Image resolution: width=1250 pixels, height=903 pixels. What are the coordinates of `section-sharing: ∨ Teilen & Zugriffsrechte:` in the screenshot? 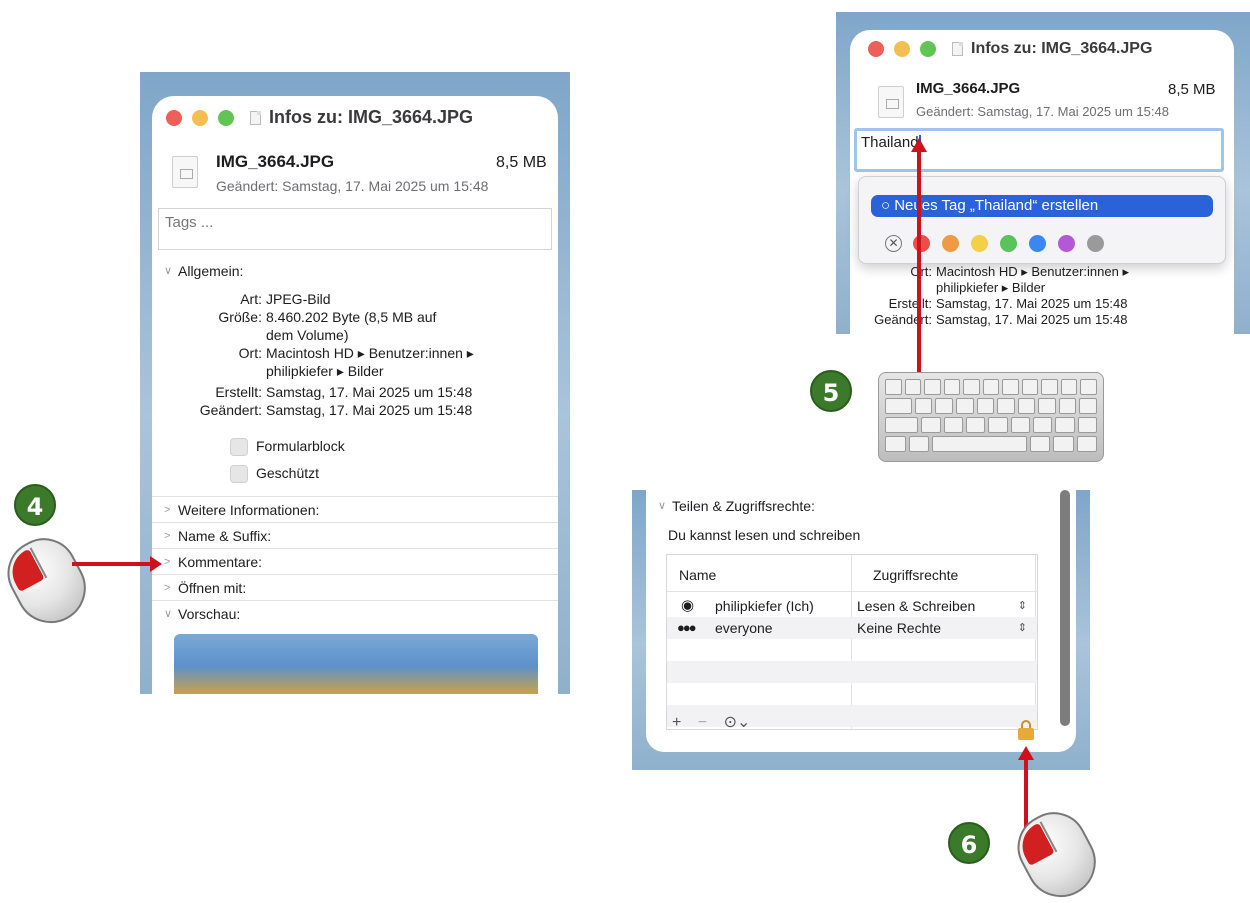 It's located at (861, 506).